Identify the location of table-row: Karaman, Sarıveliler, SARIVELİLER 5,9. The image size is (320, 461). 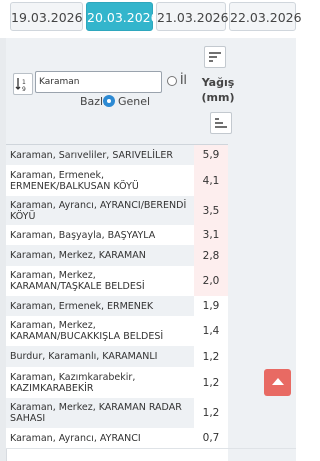
(151, 155).